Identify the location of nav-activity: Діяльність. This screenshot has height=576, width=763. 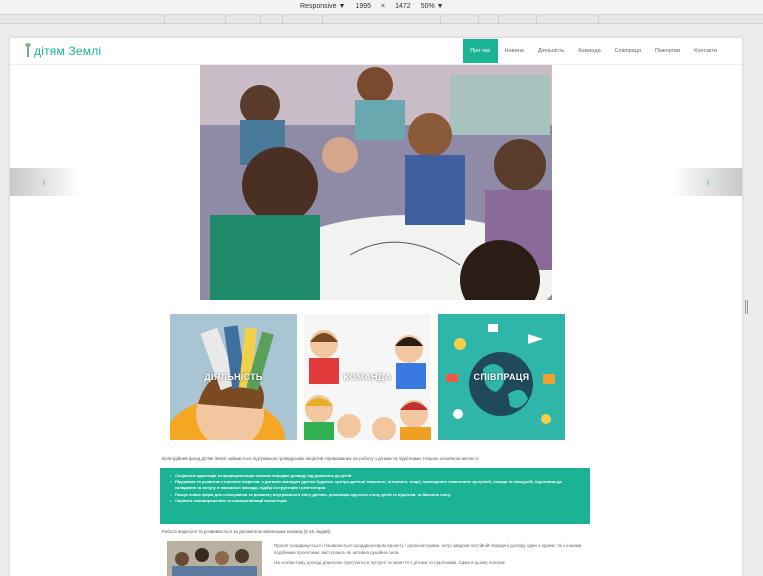
(551, 51).